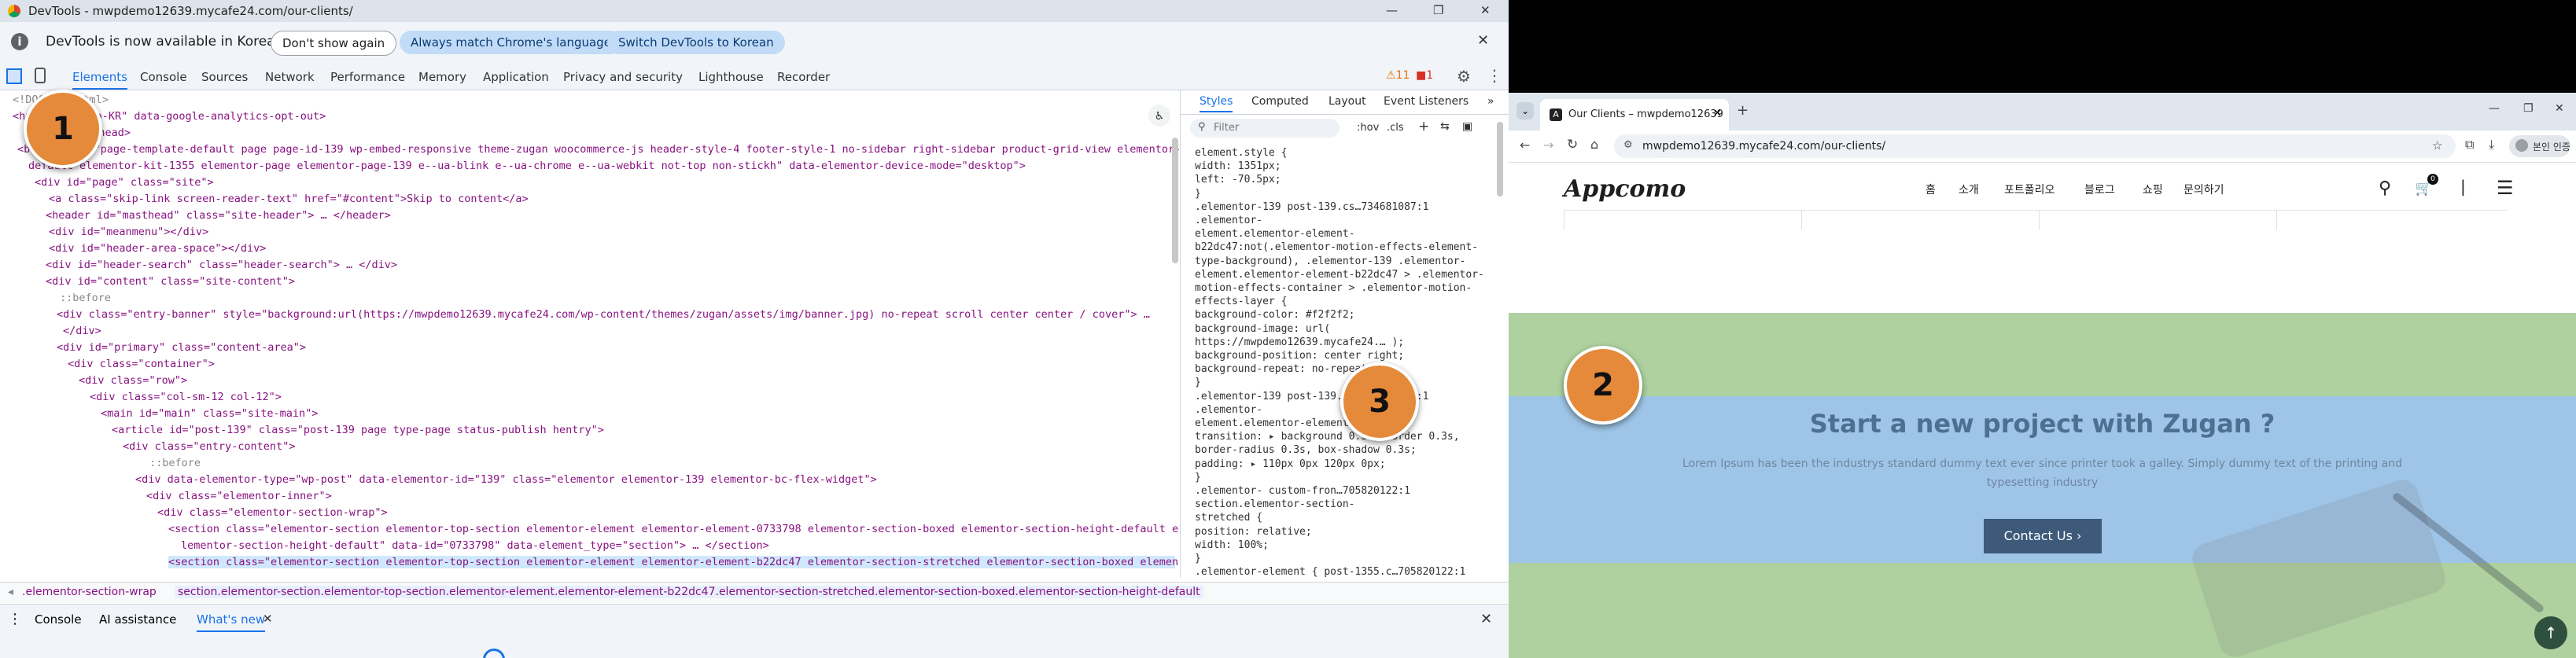  What do you see at coordinates (2539, 146) in the screenshot?
I see `profile-chip: 본인 인증` at bounding box center [2539, 146].